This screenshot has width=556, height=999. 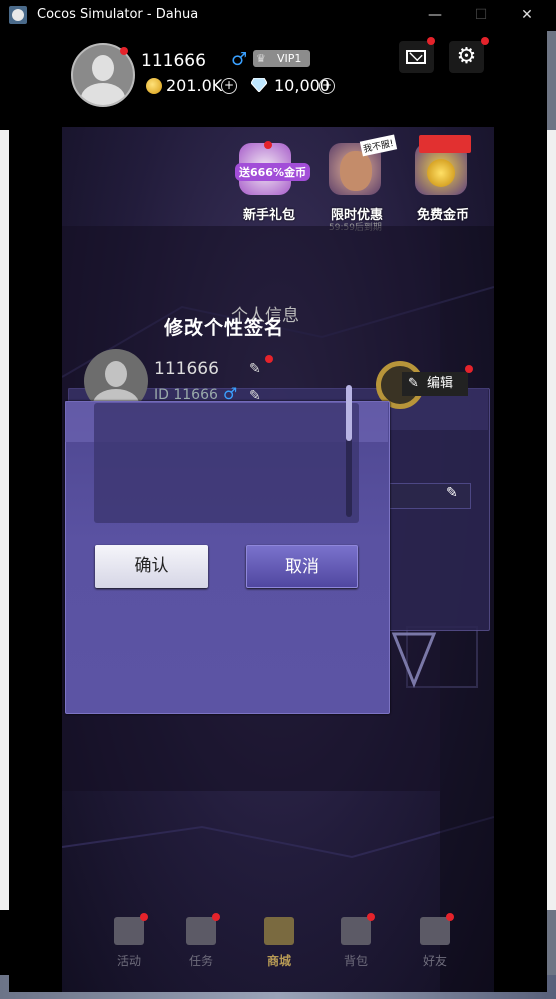 I want to click on task-icon, so click(x=201, y=931).